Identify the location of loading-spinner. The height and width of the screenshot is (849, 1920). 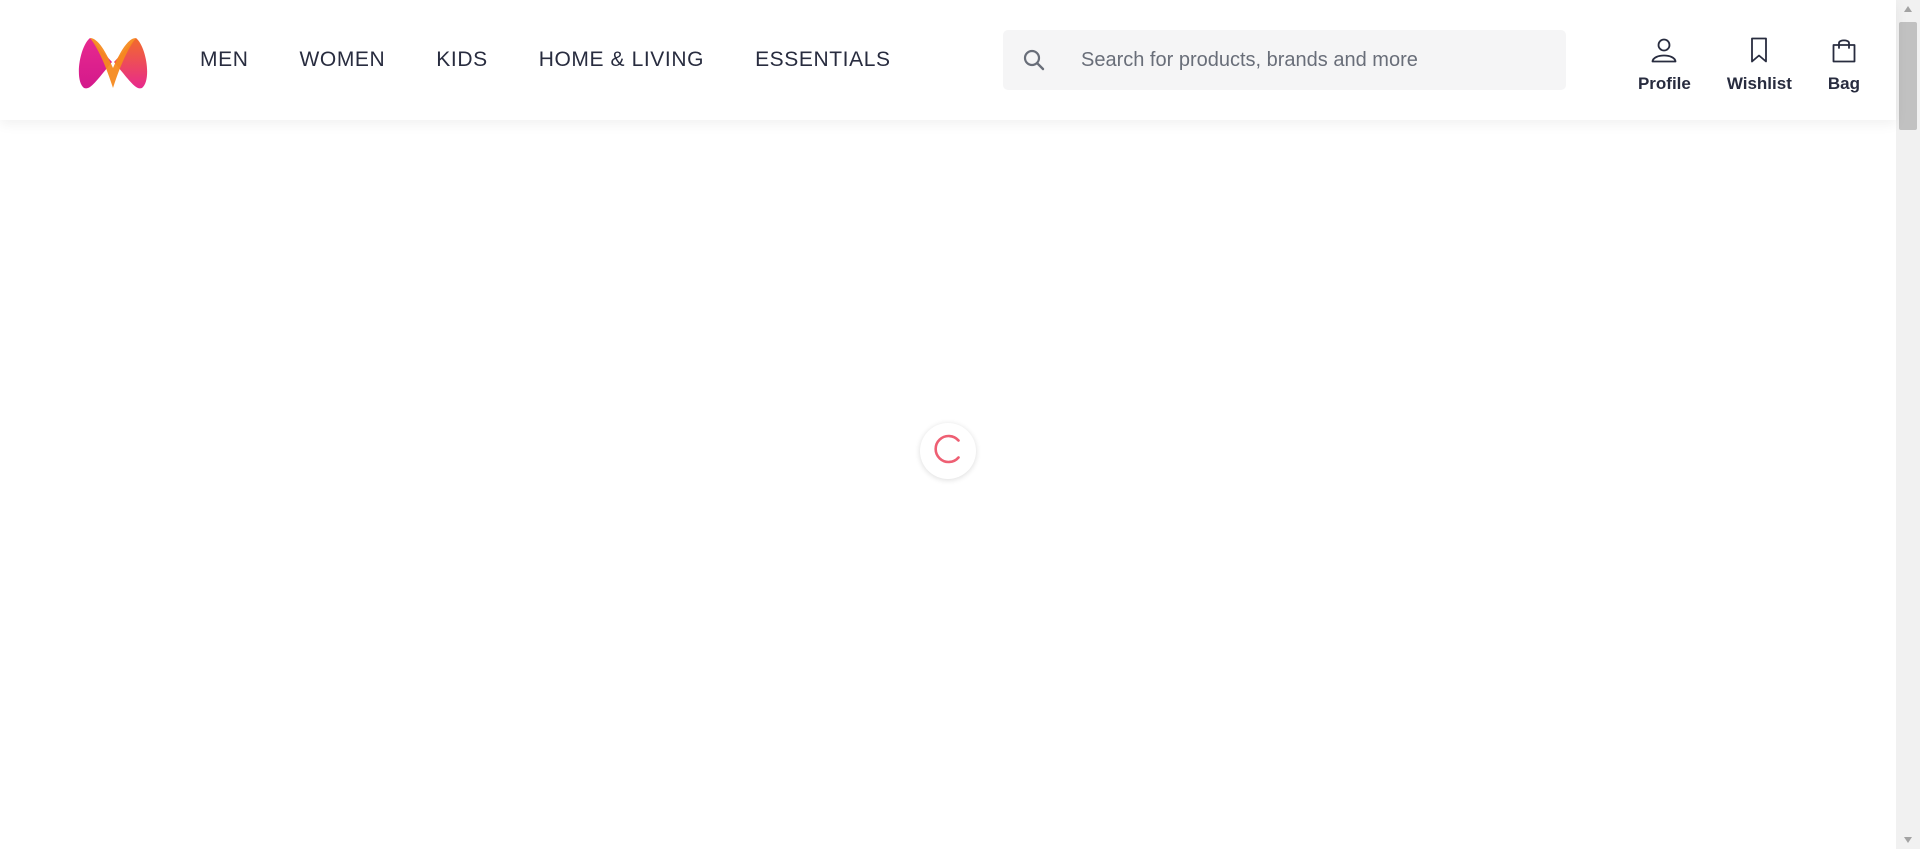
(948, 451).